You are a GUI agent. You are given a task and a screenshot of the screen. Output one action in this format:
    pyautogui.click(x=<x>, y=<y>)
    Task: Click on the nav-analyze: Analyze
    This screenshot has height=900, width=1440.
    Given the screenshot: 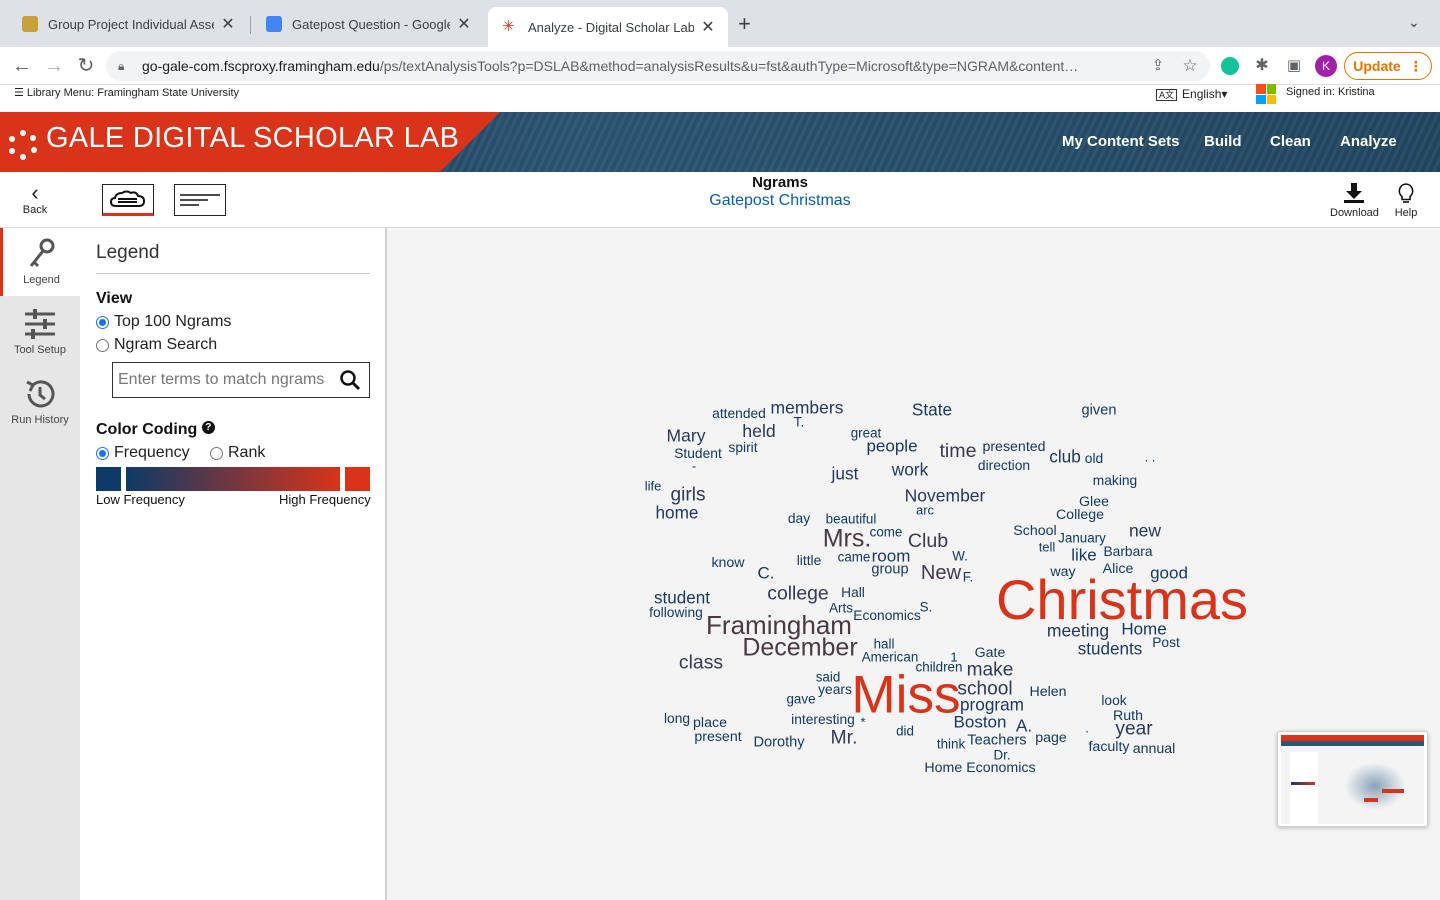 What is the action you would take?
    pyautogui.click(x=1368, y=141)
    